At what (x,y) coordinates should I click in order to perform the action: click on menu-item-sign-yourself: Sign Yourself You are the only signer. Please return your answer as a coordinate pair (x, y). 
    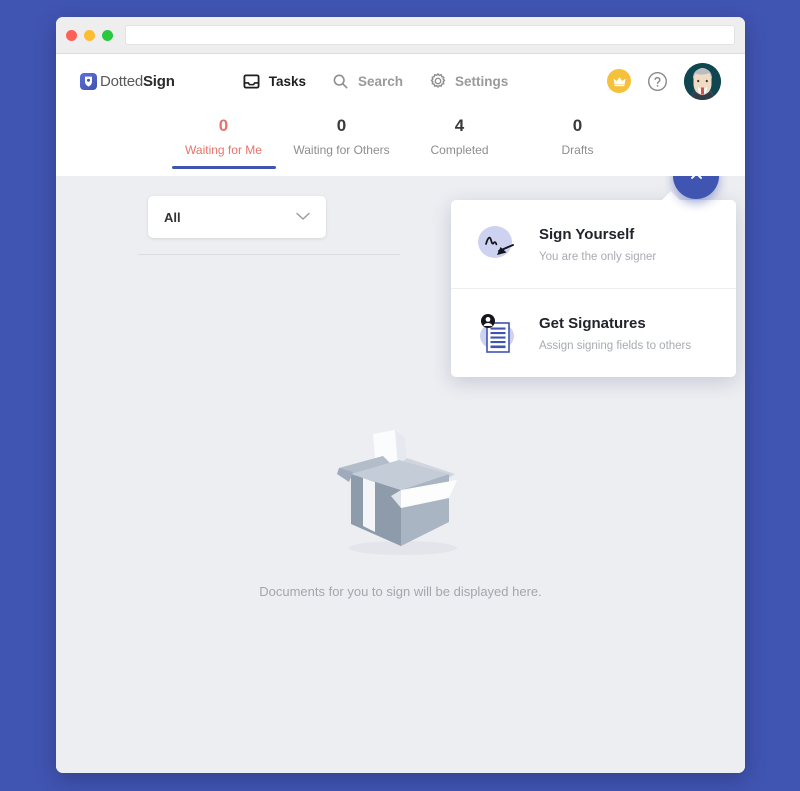
    Looking at the image, I should click on (593, 244).